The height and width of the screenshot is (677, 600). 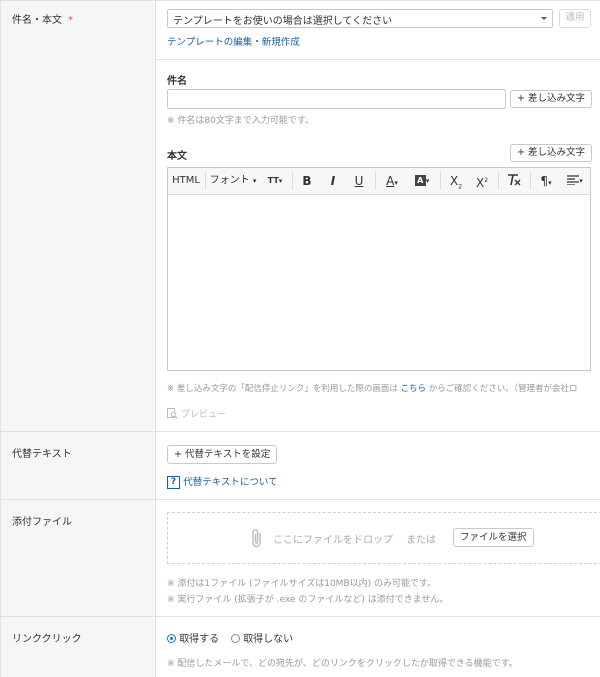 I want to click on row-label-cell: 代替テキスト, so click(x=78, y=465).